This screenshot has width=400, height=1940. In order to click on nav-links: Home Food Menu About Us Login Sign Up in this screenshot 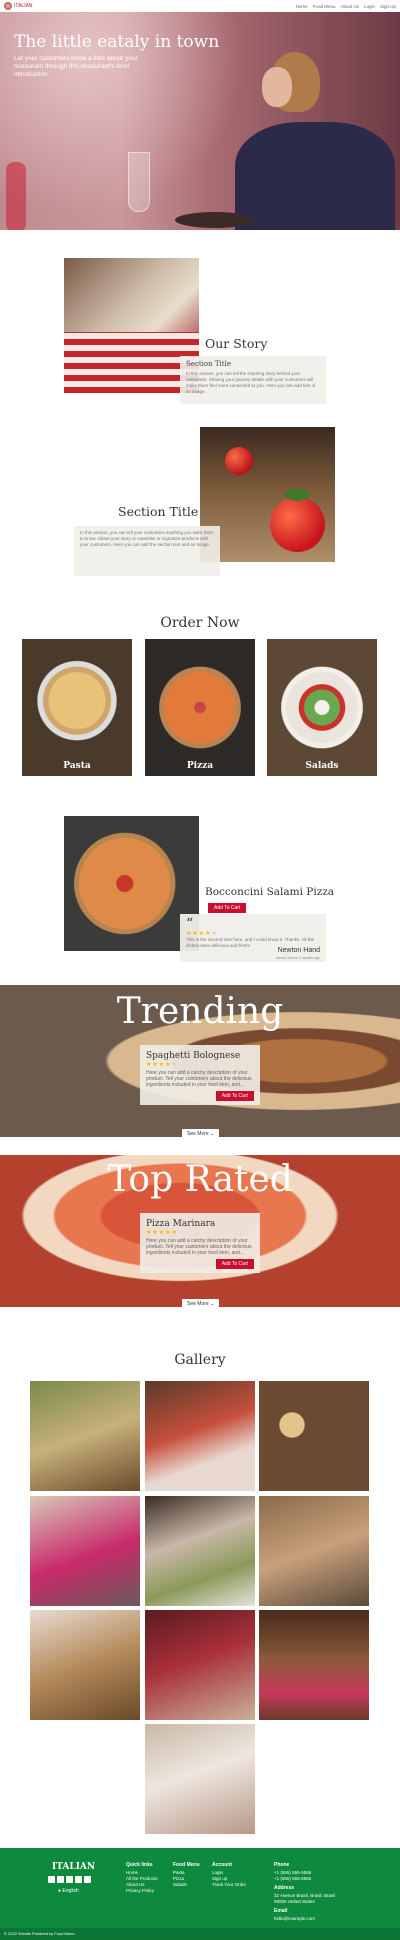, I will do `click(346, 6)`.